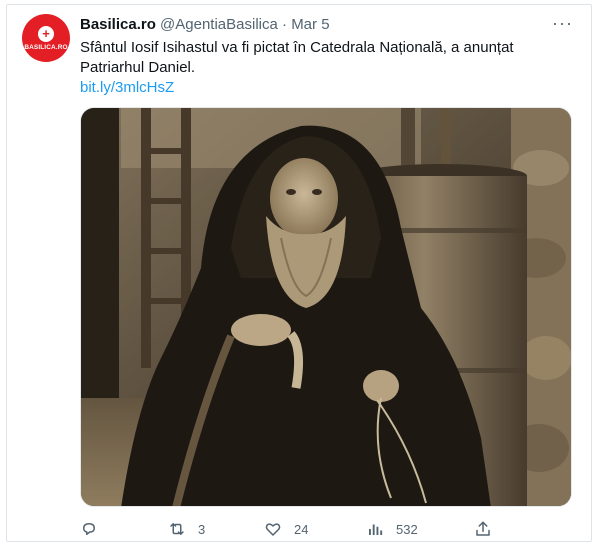  I want to click on tweet-actions: 3 24 532, so click(290, 529).